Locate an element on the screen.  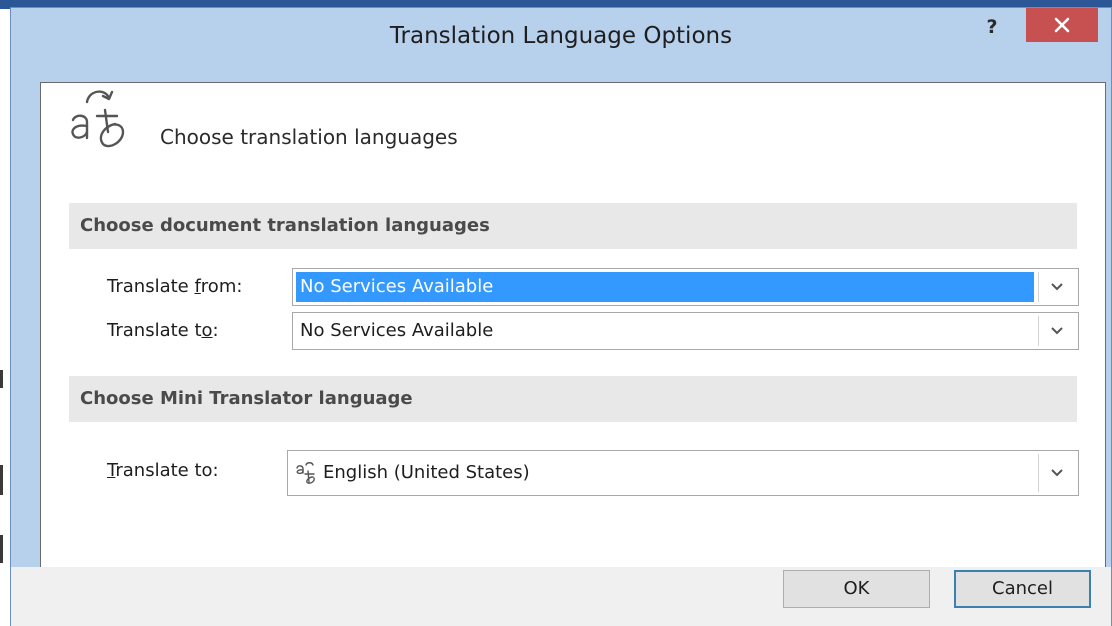
help-button: ? is located at coordinates (992, 27).